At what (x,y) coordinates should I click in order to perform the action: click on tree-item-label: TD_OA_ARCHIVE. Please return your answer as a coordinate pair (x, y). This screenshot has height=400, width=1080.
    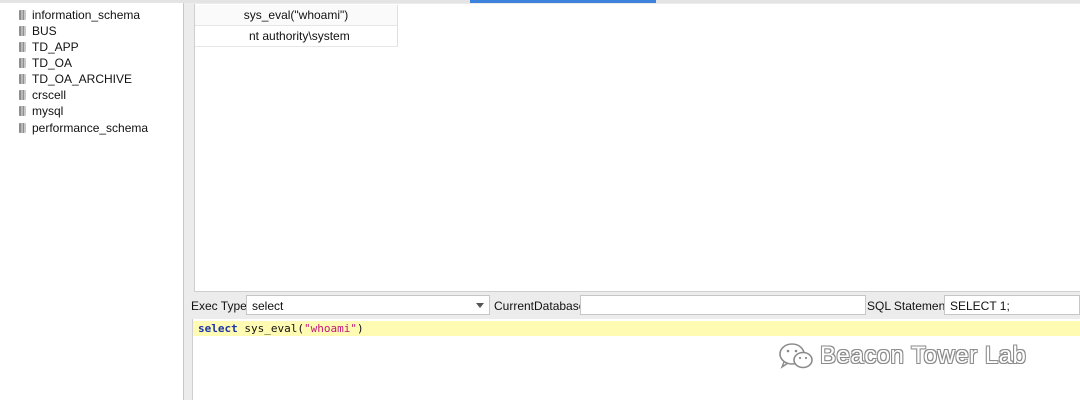
    Looking at the image, I should click on (82, 79).